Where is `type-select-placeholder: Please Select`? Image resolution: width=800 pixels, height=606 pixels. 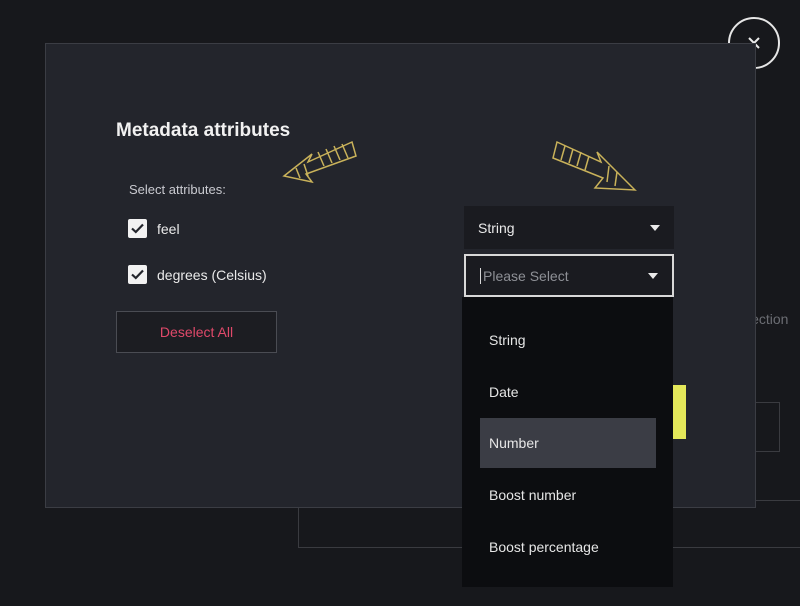
type-select-placeholder: Please Select is located at coordinates (564, 275).